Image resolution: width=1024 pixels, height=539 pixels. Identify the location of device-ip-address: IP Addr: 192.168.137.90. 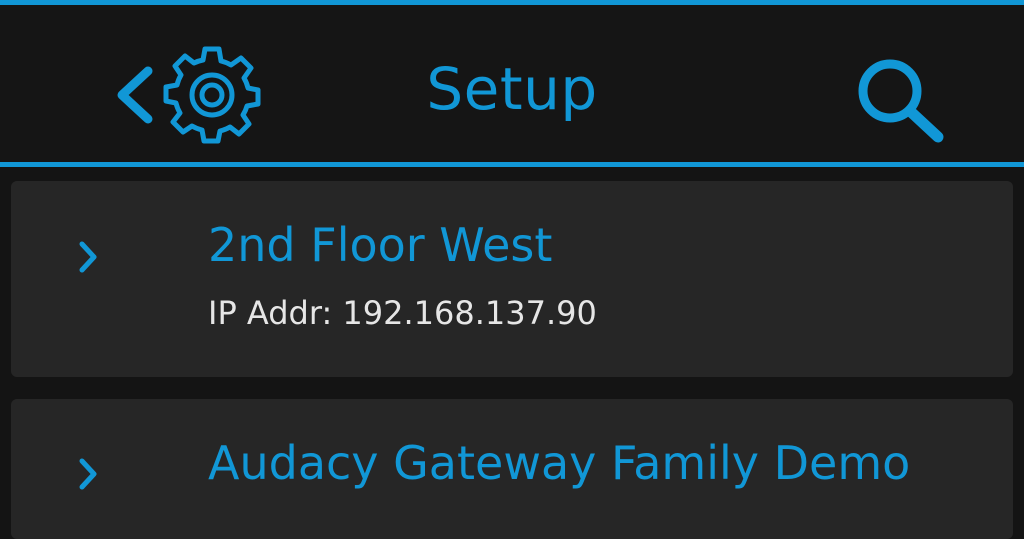
(402, 313).